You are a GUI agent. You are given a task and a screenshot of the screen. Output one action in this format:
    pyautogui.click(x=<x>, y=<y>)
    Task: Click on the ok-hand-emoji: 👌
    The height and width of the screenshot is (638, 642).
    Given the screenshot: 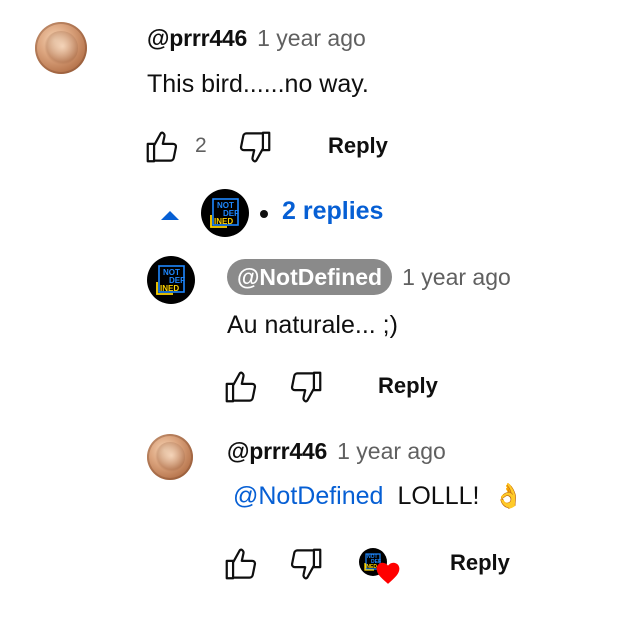 What is the action you would take?
    pyautogui.click(x=508, y=496)
    